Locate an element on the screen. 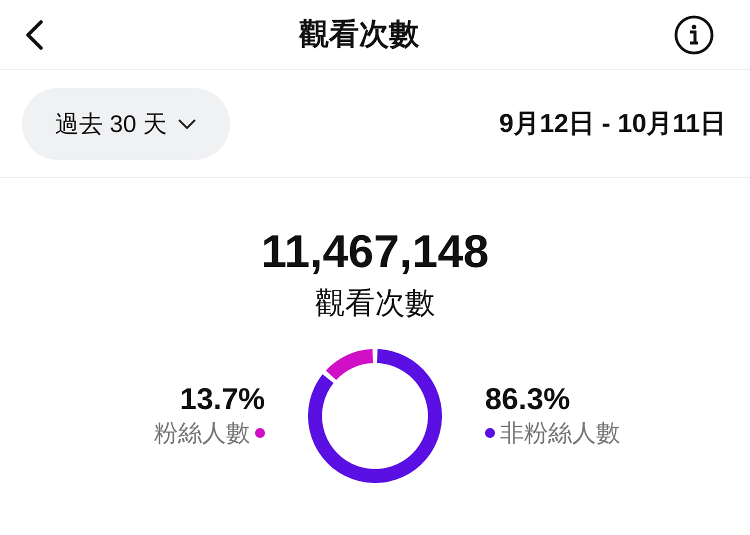 This screenshot has height=535, width=750. legend-label: 非粉絲人數 is located at coordinates (560, 434).